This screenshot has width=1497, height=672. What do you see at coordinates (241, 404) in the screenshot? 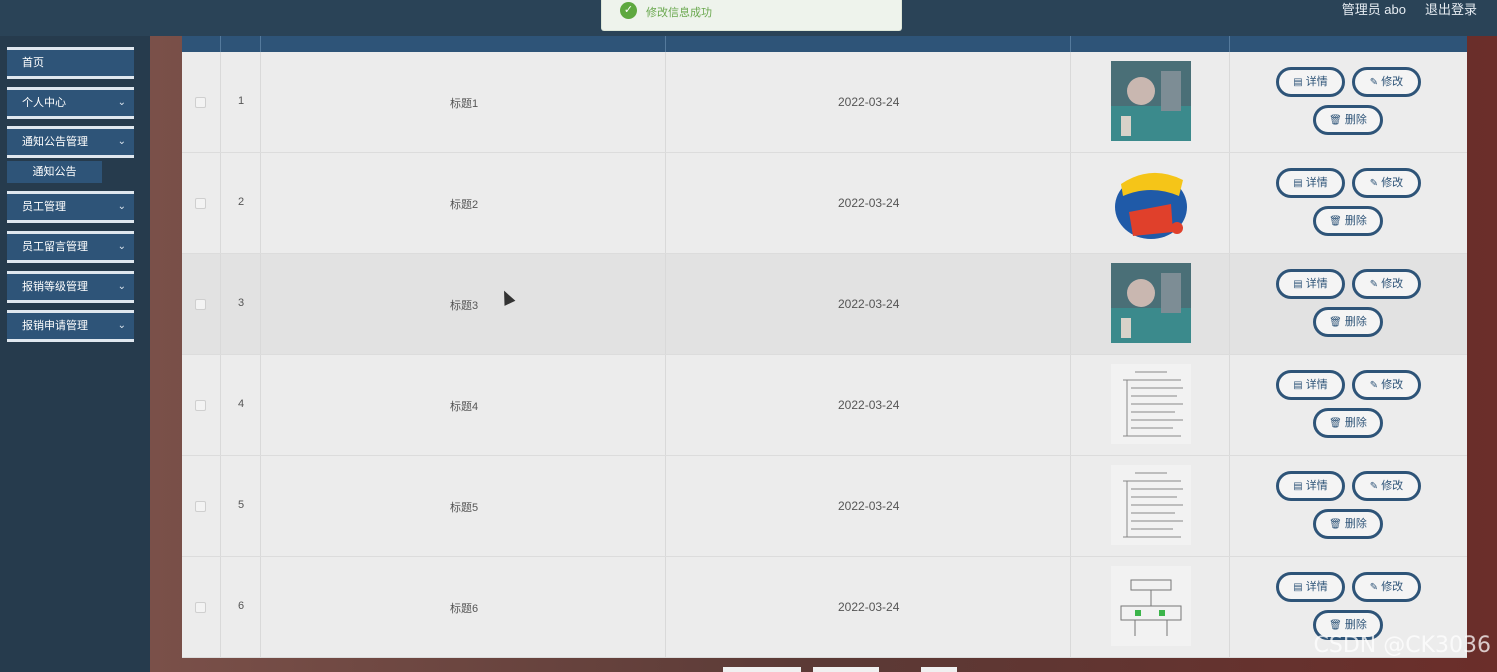
I see `row-index: 4` at bounding box center [241, 404].